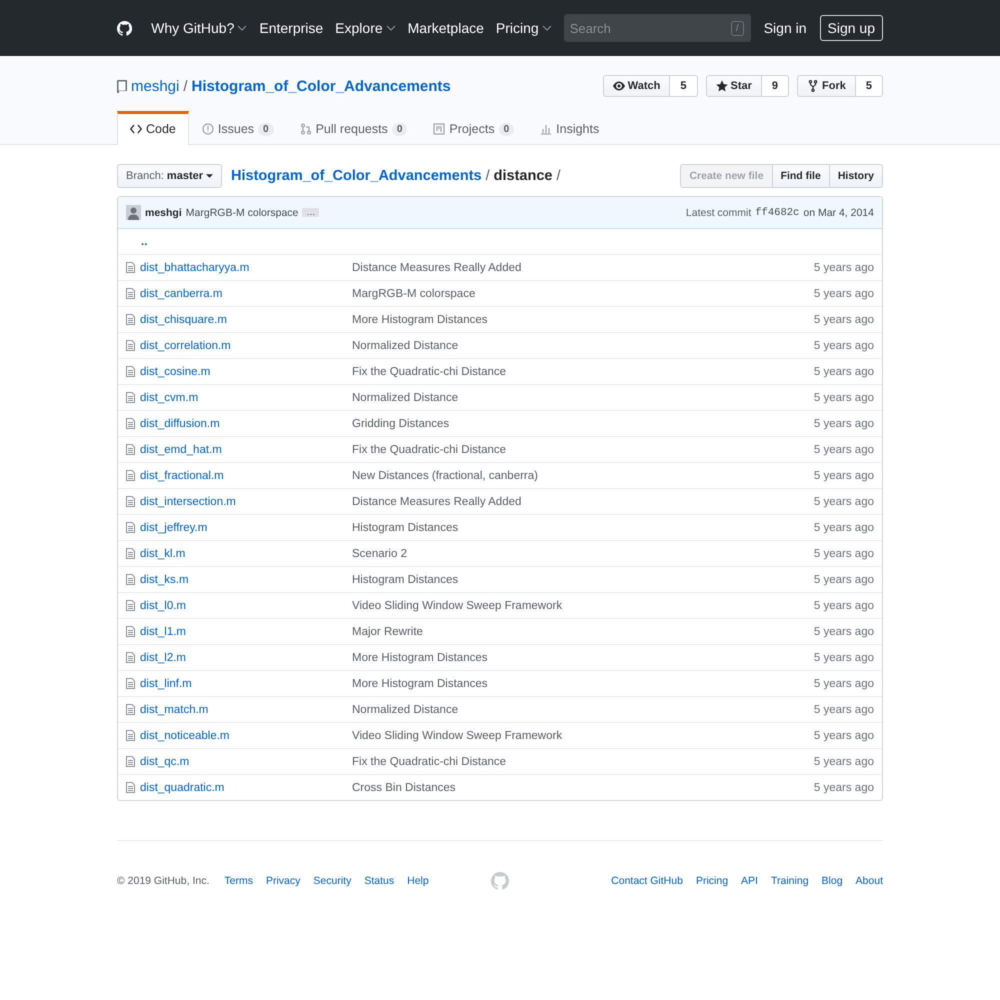 Image resolution: width=1000 pixels, height=1000 pixels. I want to click on file-name-link: dist_qc.m, so click(165, 762).